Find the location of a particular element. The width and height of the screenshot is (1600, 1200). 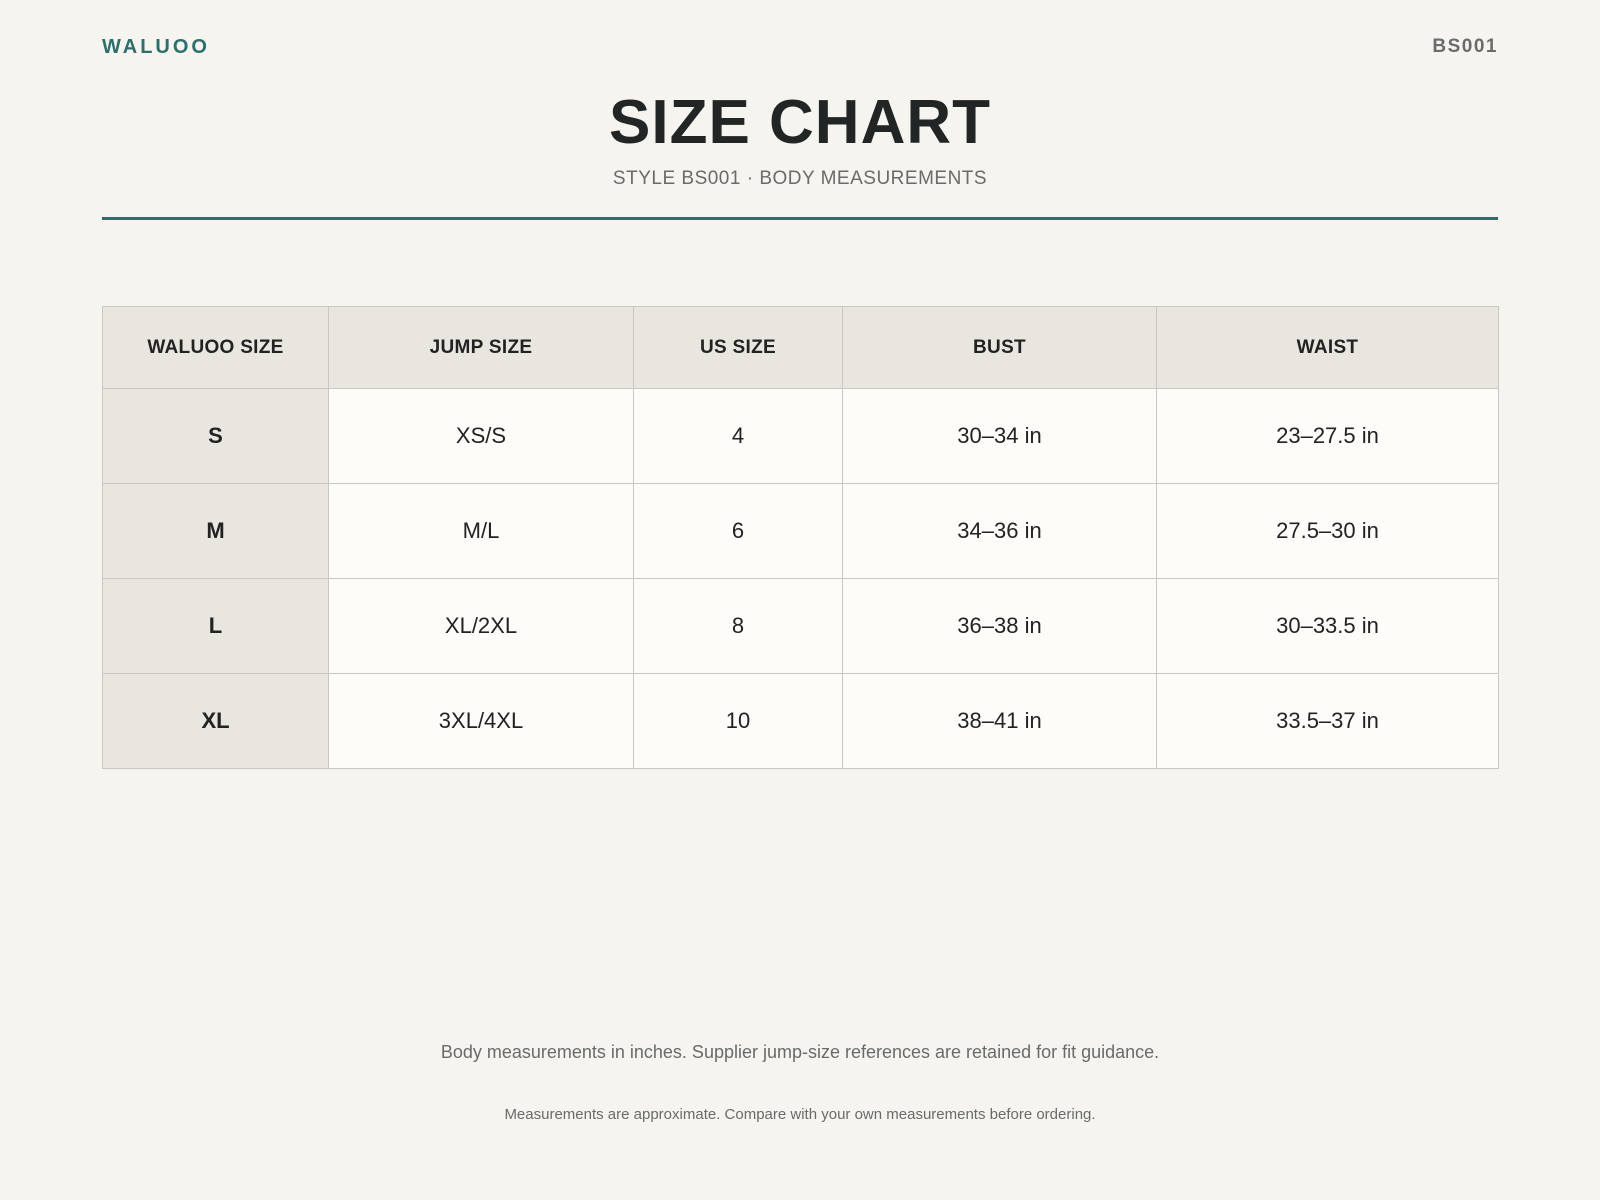

table-row: S XS/S 4 30–34 in 23–27.5 in is located at coordinates (800, 436).